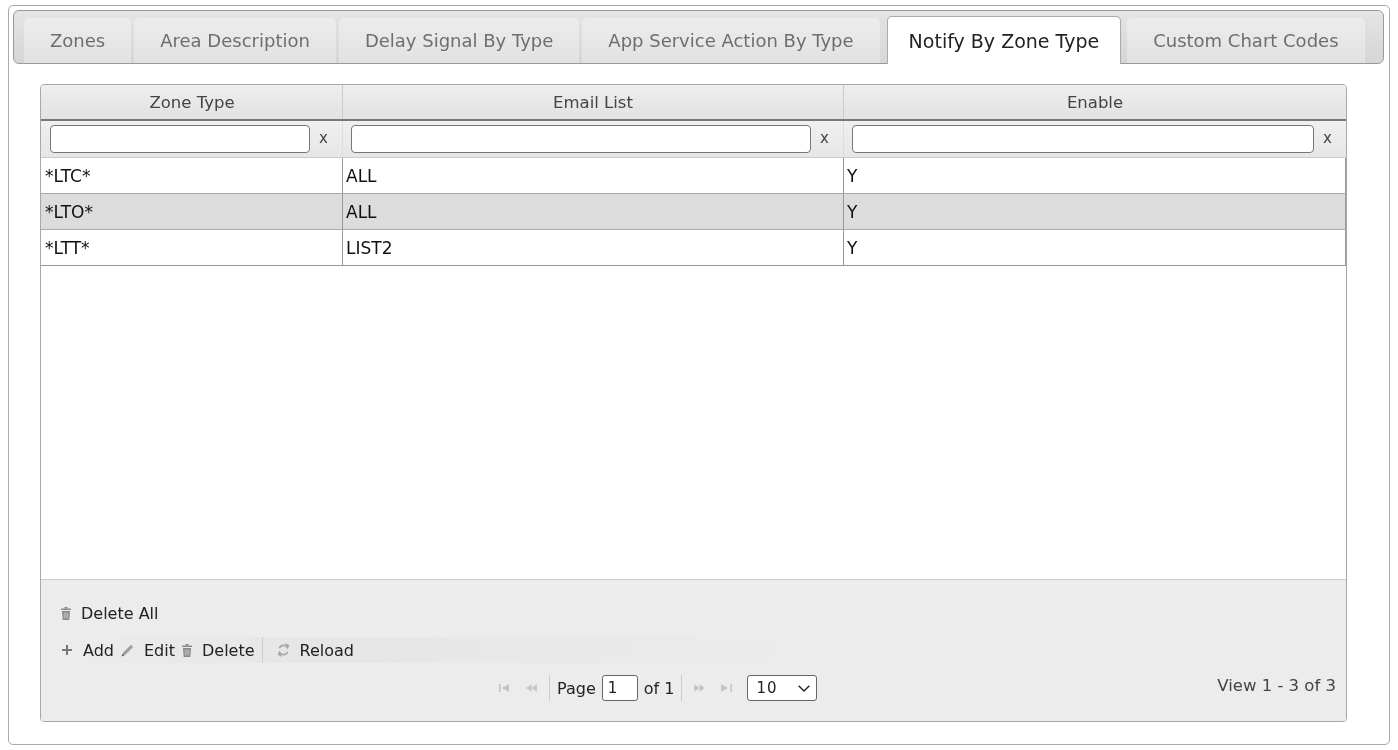 The image size is (1398, 750). What do you see at coordinates (69, 211) in the screenshot?
I see `table-cell: *LTO*` at bounding box center [69, 211].